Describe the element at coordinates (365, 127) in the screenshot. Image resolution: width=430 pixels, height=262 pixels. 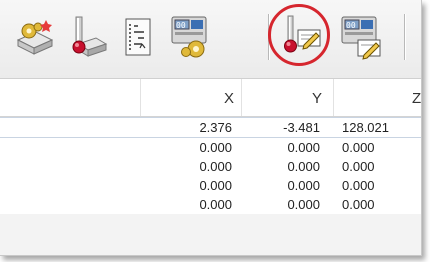
I see `cell-z: 128.021` at that location.